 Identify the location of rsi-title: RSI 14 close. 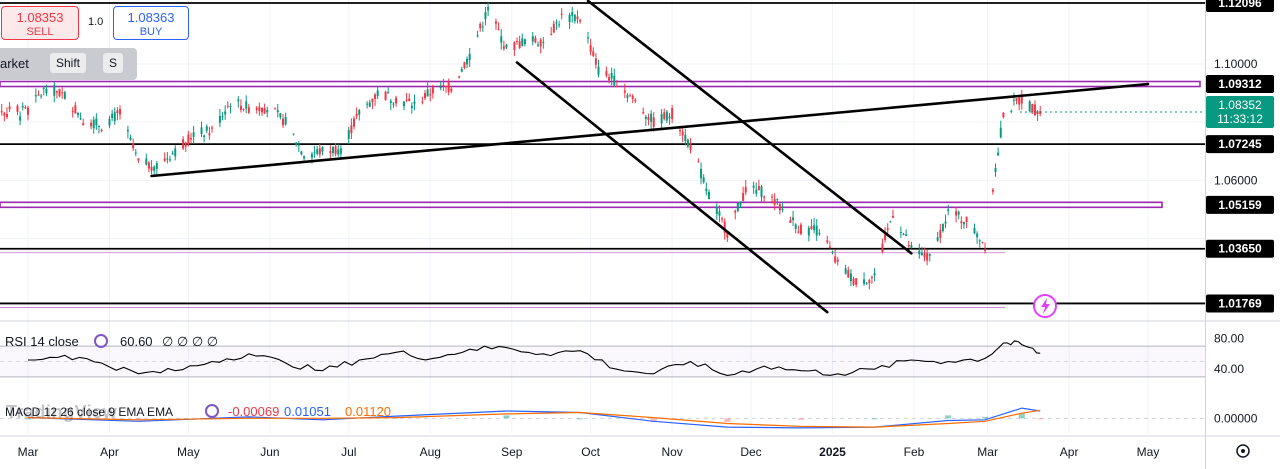
(42, 341).